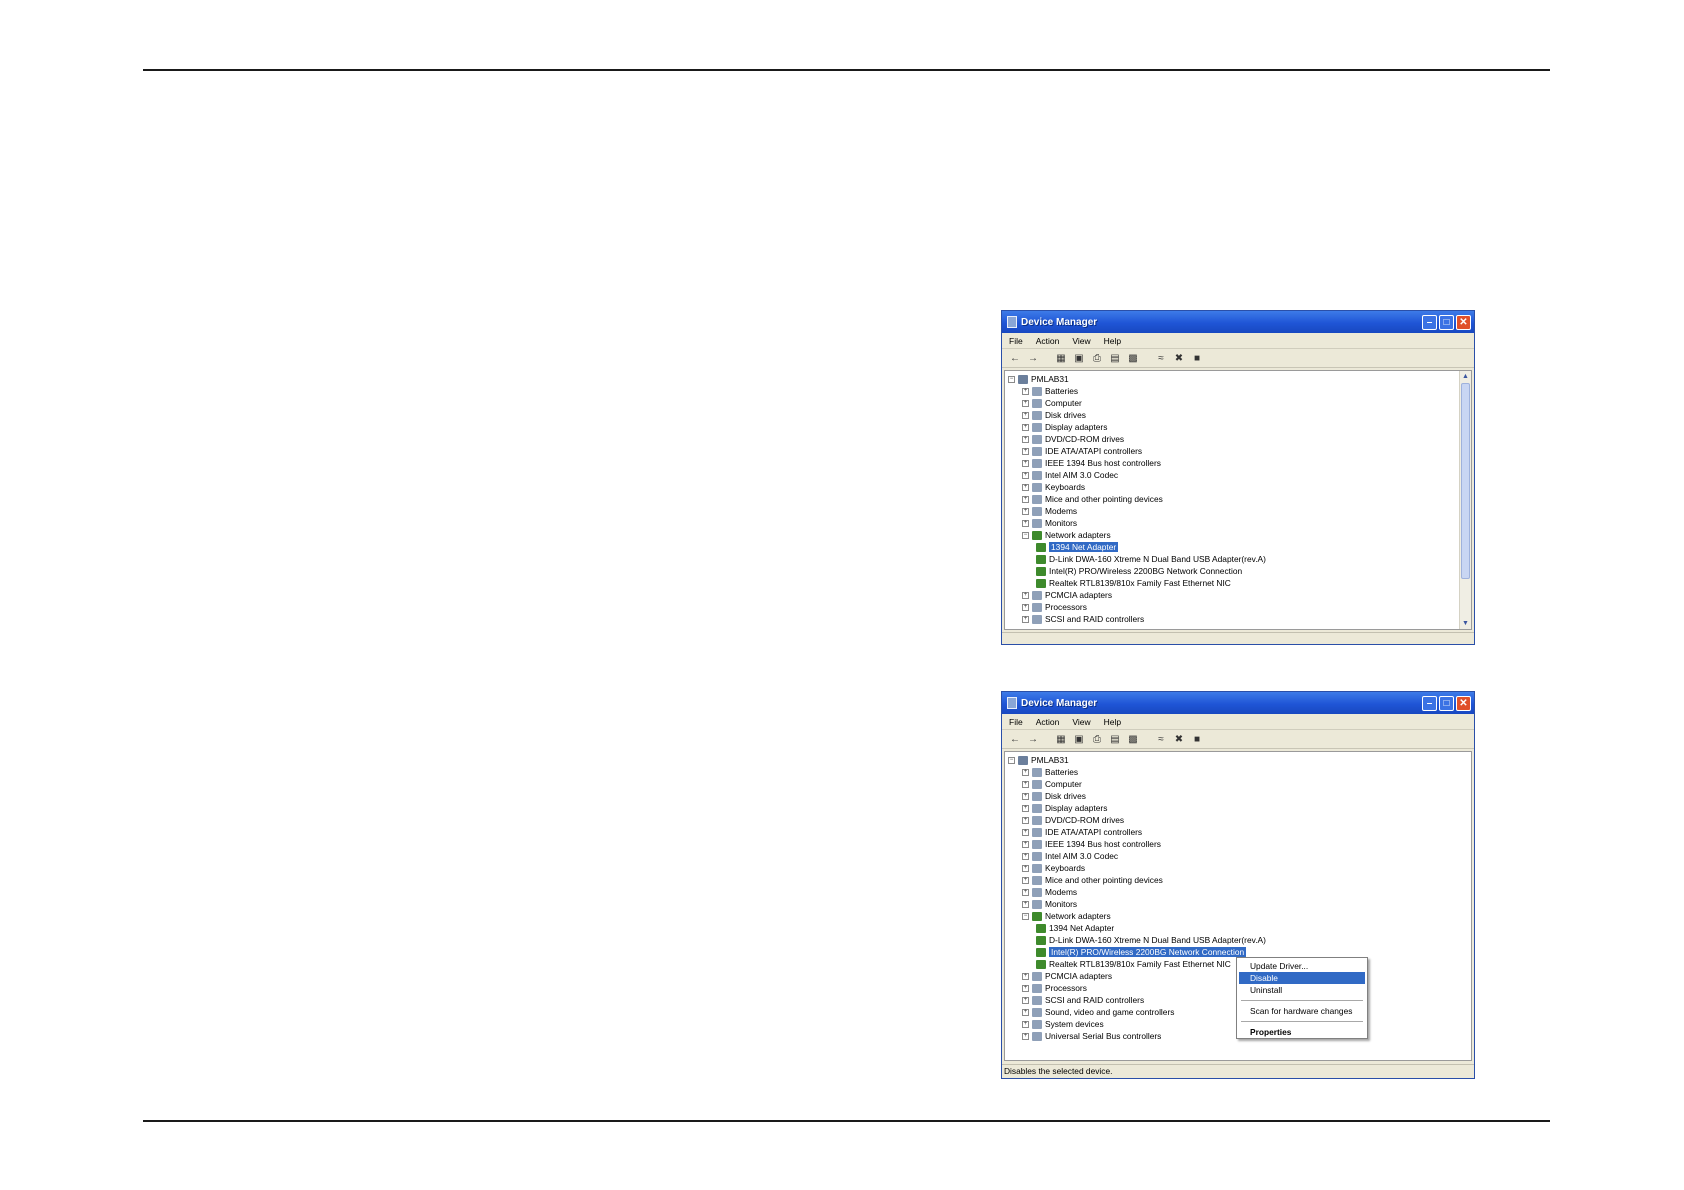 The width and height of the screenshot is (1684, 1190). What do you see at coordinates (1302, 1011) in the screenshot?
I see `menu-item-scan-hardware: Scan for hardware changes` at bounding box center [1302, 1011].